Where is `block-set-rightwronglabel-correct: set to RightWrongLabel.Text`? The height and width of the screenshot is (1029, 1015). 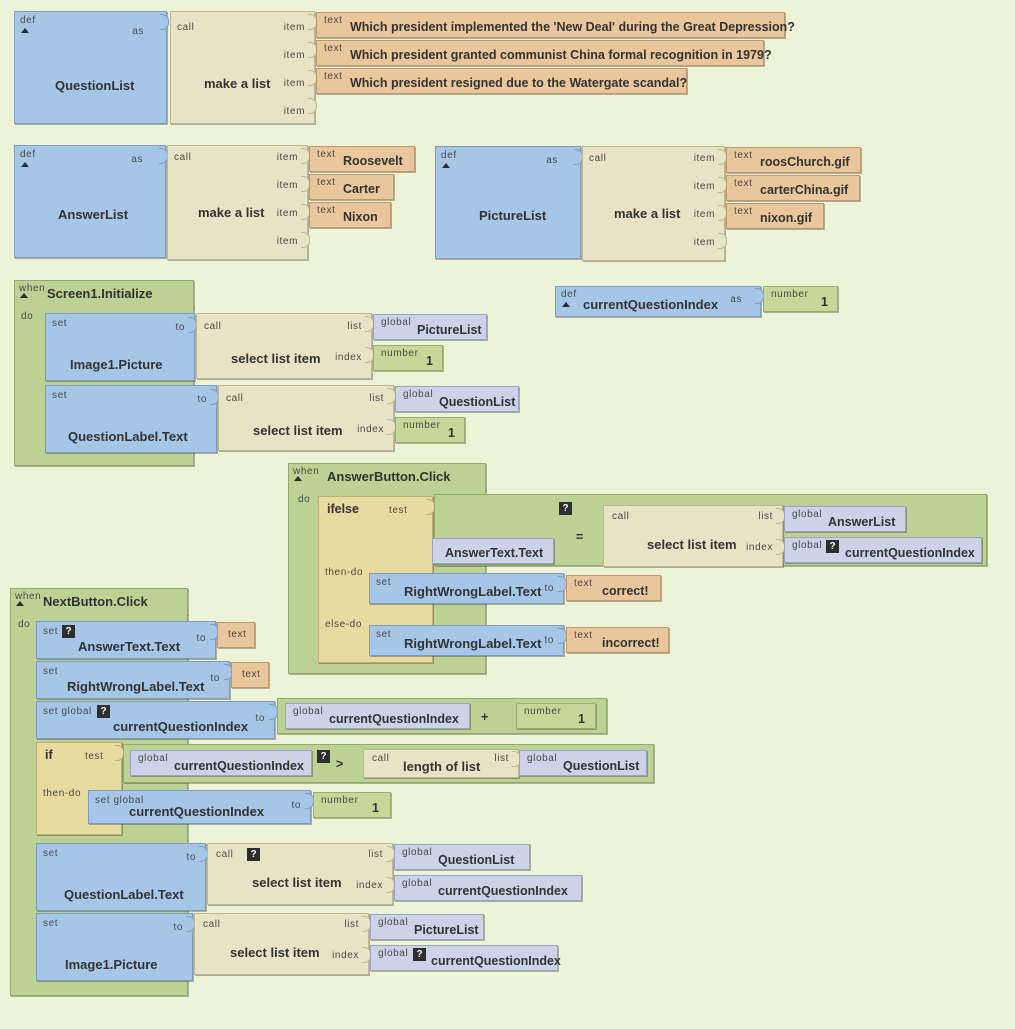 block-set-rightwronglabel-correct: set to RightWrongLabel.Text is located at coordinates (466, 588).